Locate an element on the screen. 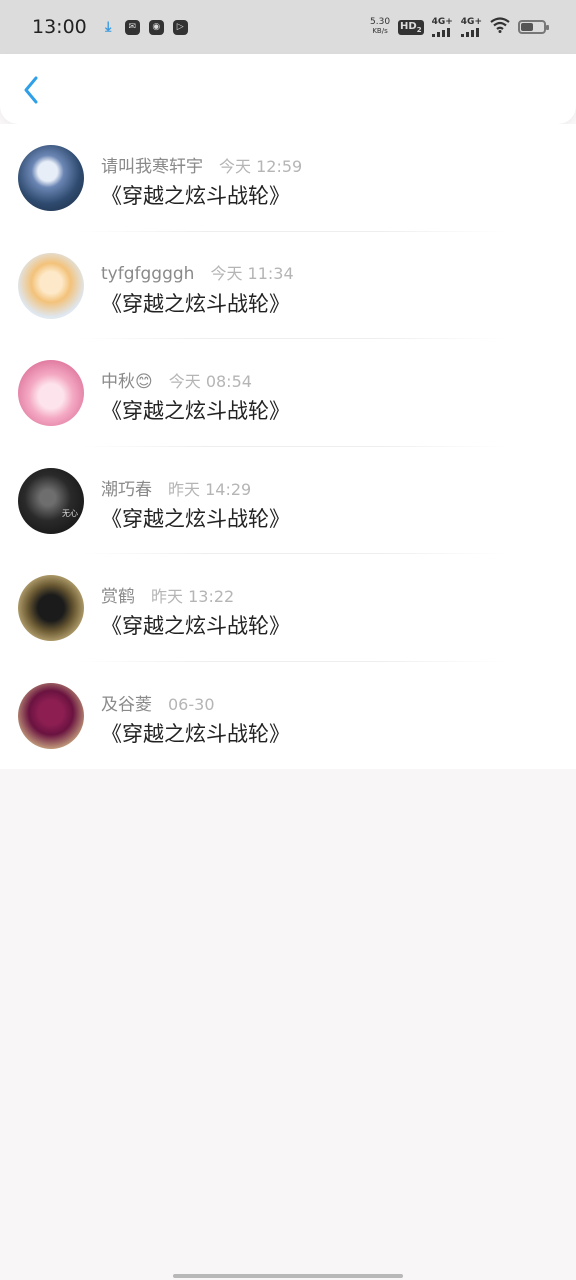 Image resolution: width=576 pixels, height=1280 pixels. list-item: 无心 潮巧春 昨天 14:29 《穿越之炫斗战轮》 is located at coordinates (288, 500).